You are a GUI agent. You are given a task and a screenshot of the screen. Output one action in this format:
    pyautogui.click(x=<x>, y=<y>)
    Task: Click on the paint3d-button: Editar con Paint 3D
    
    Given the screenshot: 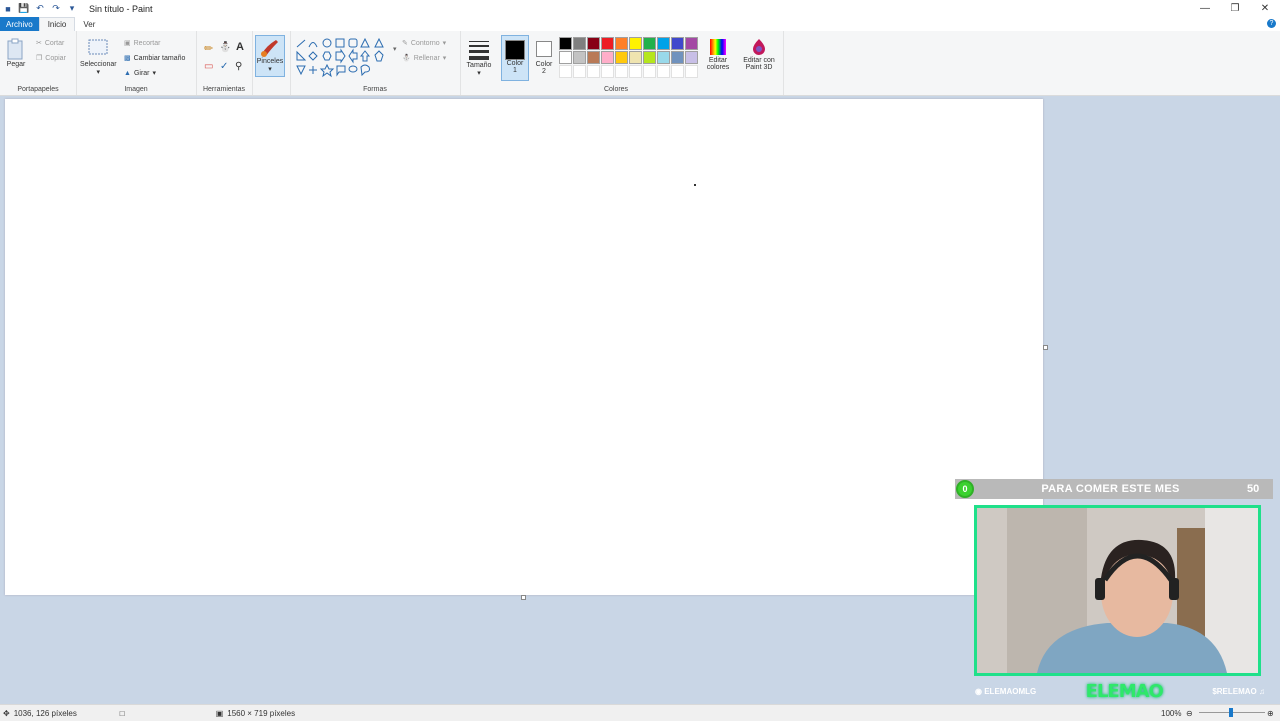 What is the action you would take?
    pyautogui.click(x=759, y=54)
    